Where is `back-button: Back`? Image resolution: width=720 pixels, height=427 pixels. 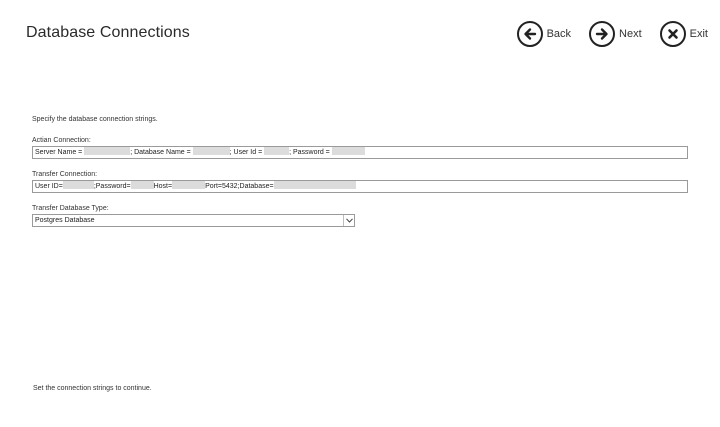 back-button: Back is located at coordinates (544, 34).